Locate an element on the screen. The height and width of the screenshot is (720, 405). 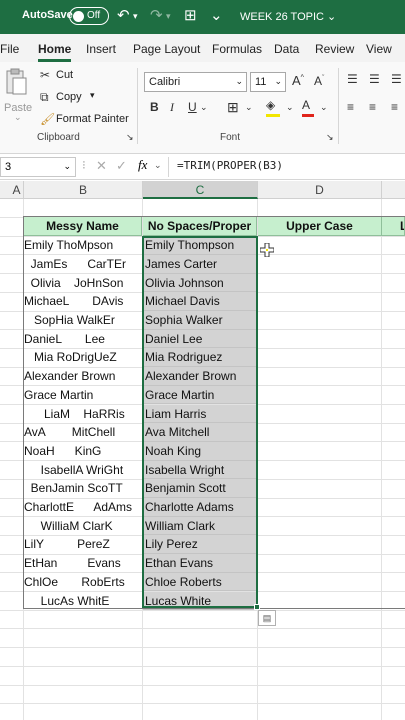
messy-name-cell: Mia RoDrigUeZ is located at coordinates (83, 357).